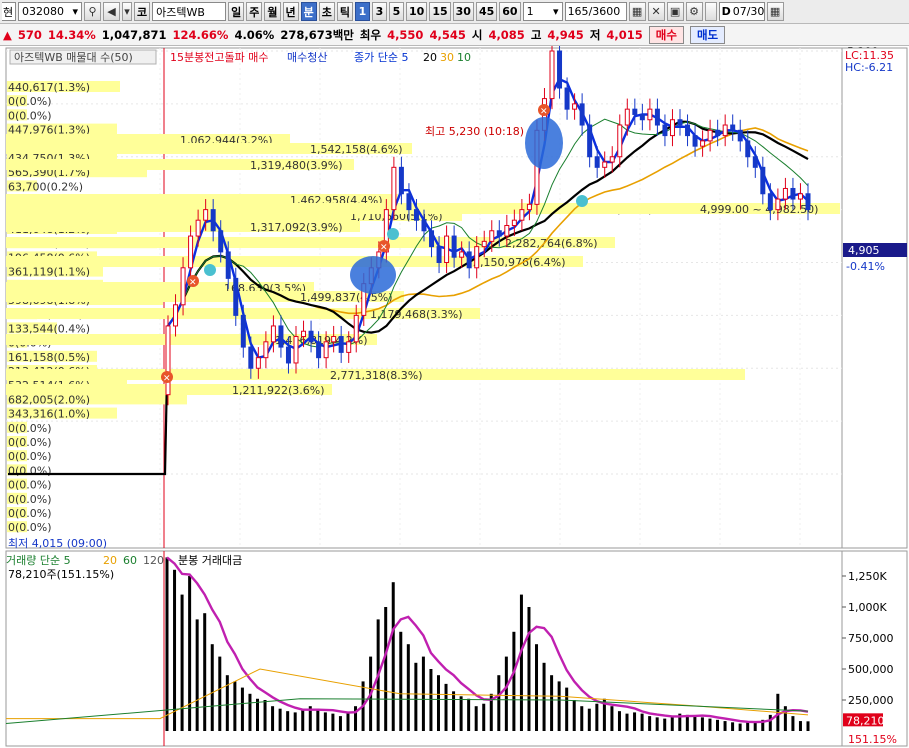 This screenshot has width=909, height=748. Describe the element at coordinates (362, 11) in the screenshot. I see `interval-1: 1` at that location.